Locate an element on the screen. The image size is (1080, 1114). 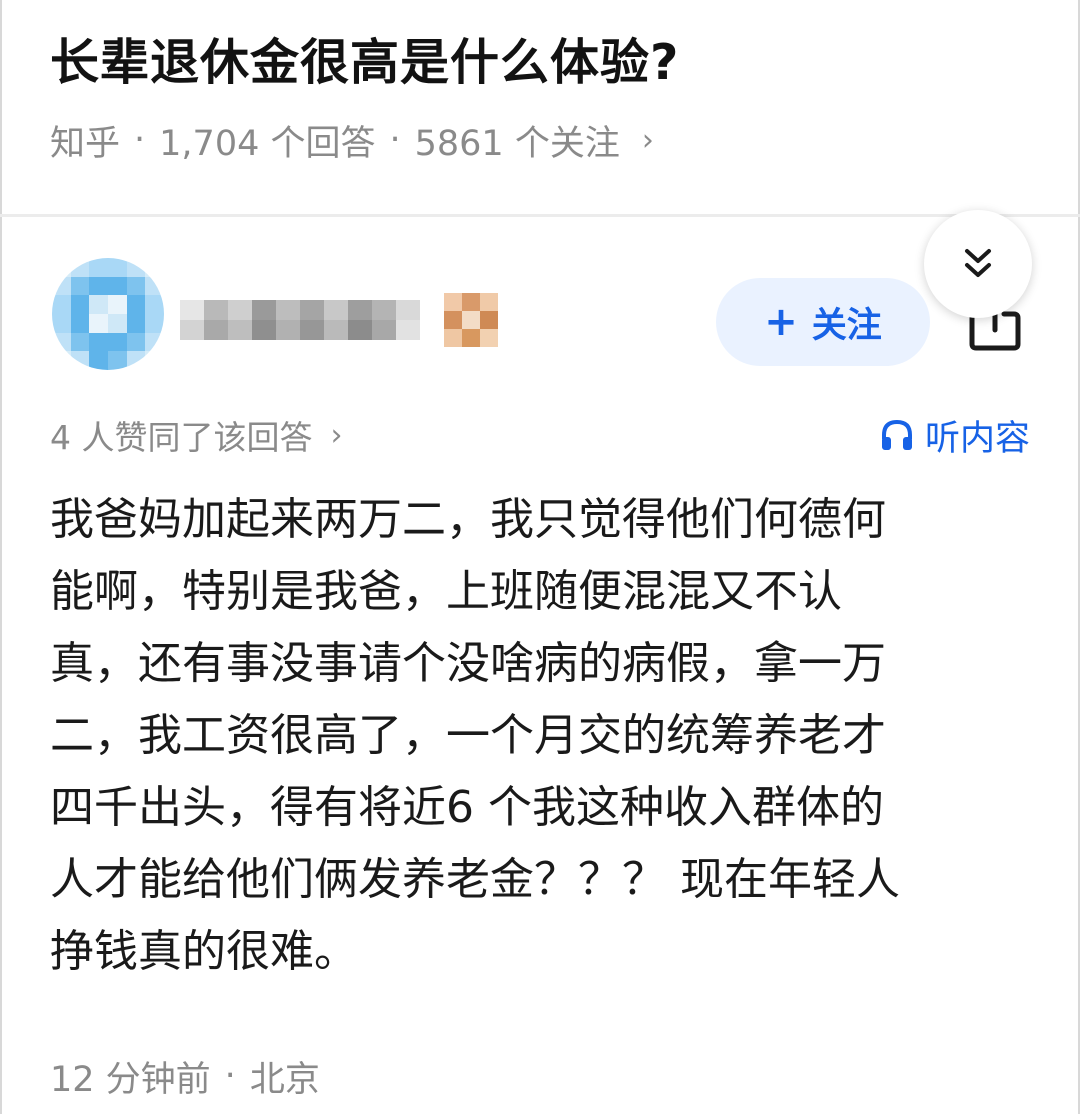
listen-button: 听内容 is located at coordinates (954, 435).